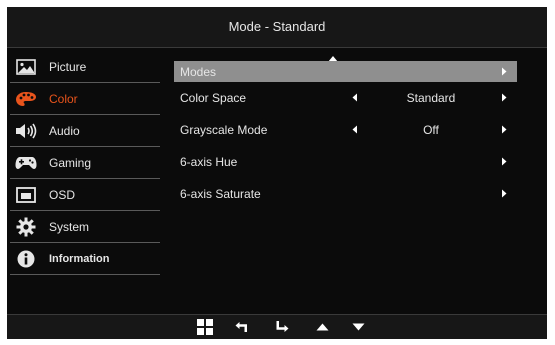 Image resolution: width=555 pixels, height=345 pixels. I want to click on sidebar-item-gaming: Gaming, so click(83, 163).